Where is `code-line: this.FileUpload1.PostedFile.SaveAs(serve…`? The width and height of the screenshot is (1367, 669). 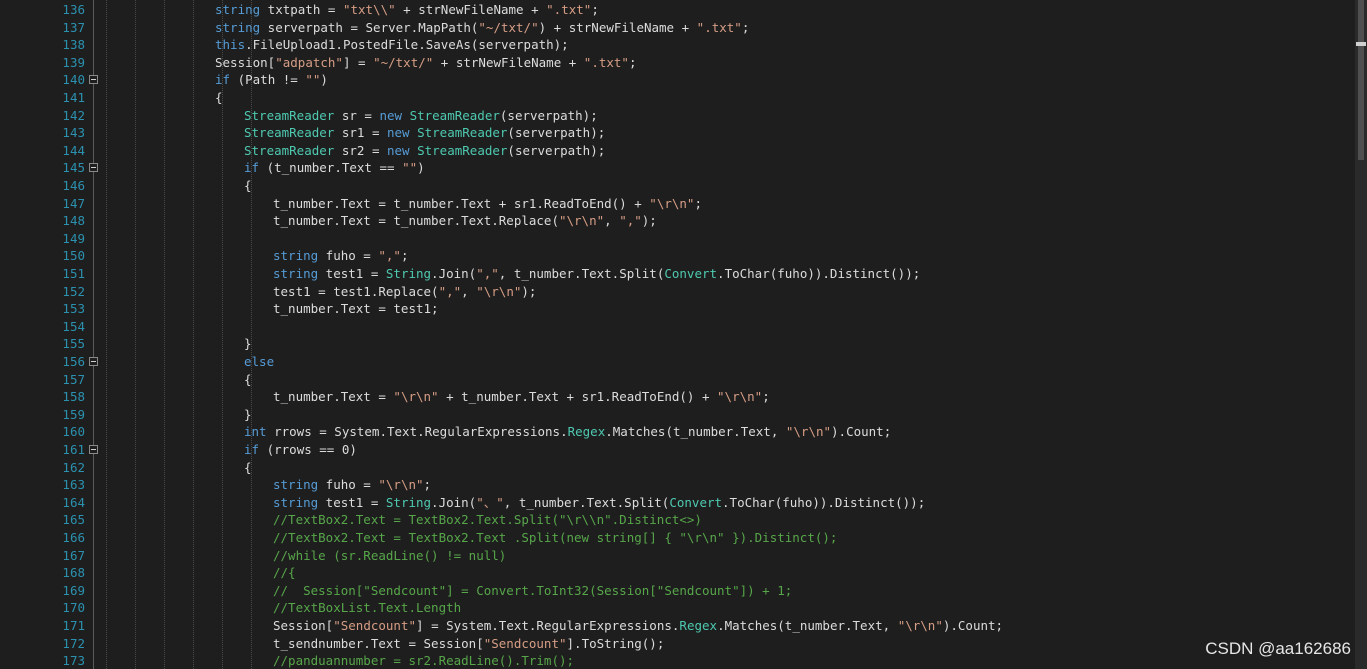
code-line: this.FileUpload1.PostedFile.SaveAs(serve… is located at coordinates (392, 45).